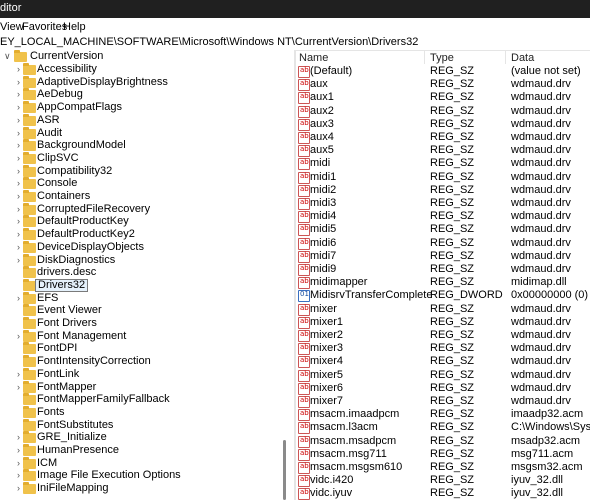  Describe the element at coordinates (145, 463) in the screenshot. I see `tree-item: › ICM` at that location.